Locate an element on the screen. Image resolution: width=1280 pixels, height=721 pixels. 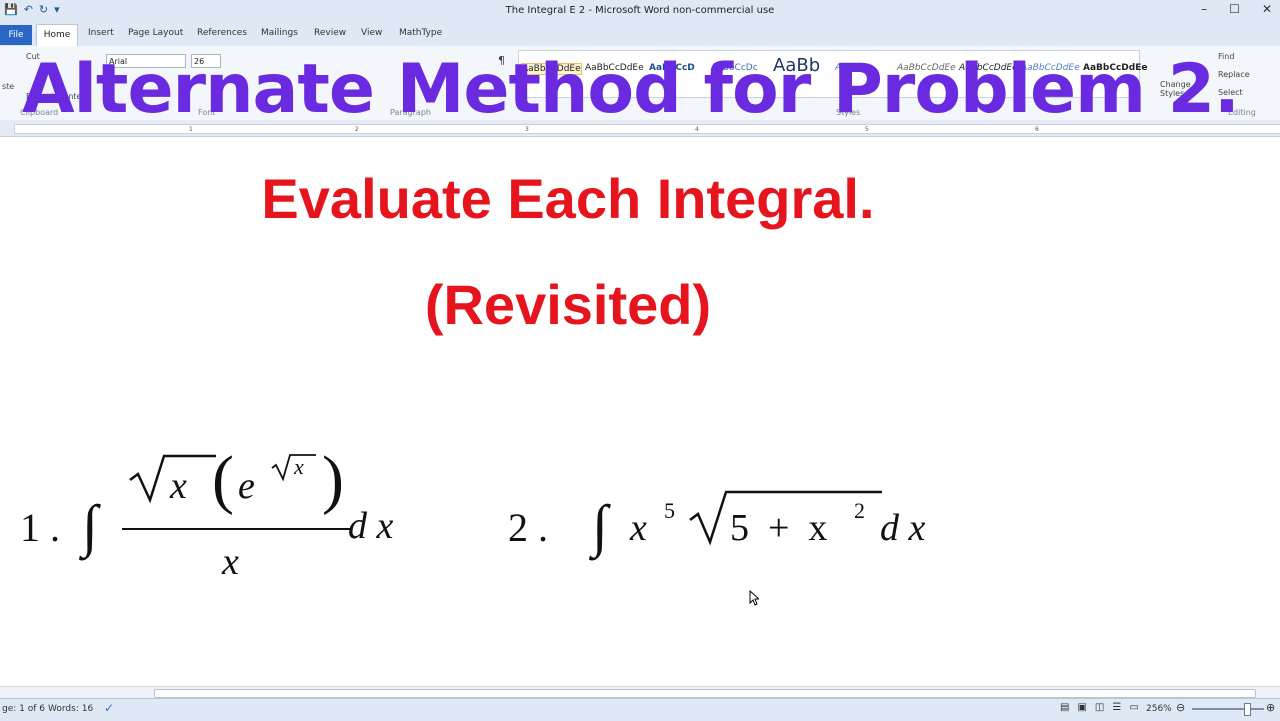
tab-references: References is located at coordinates (222, 33).